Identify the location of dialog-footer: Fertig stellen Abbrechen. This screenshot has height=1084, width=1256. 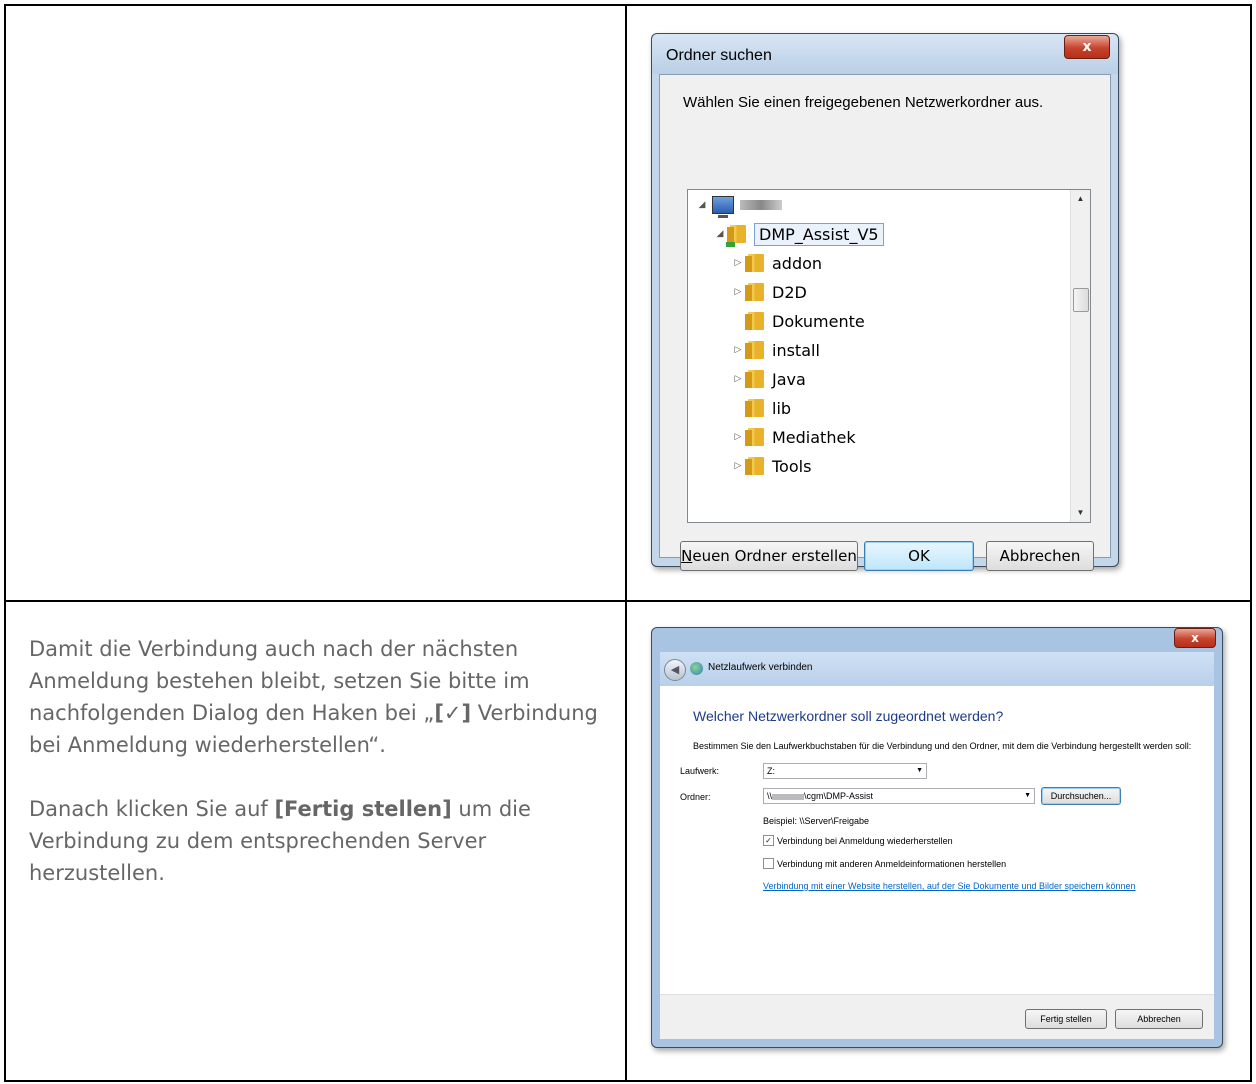
(937, 1016).